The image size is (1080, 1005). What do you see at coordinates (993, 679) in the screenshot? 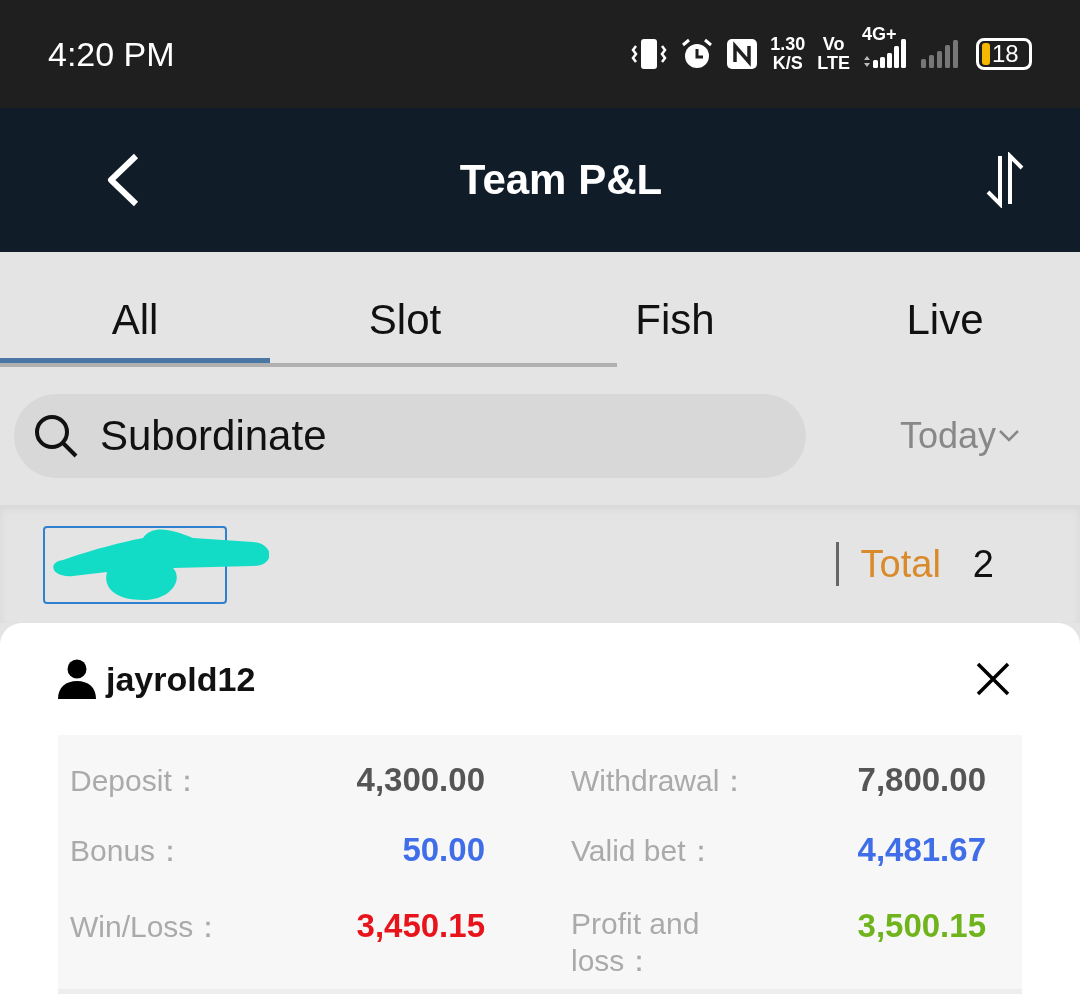
I see `close-icon` at bounding box center [993, 679].